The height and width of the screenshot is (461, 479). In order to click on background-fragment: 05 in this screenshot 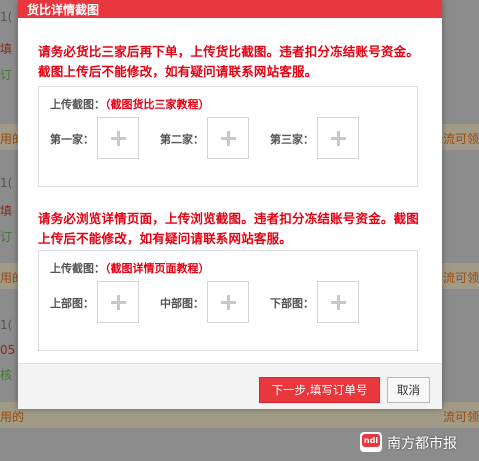, I will do `click(8, 350)`.